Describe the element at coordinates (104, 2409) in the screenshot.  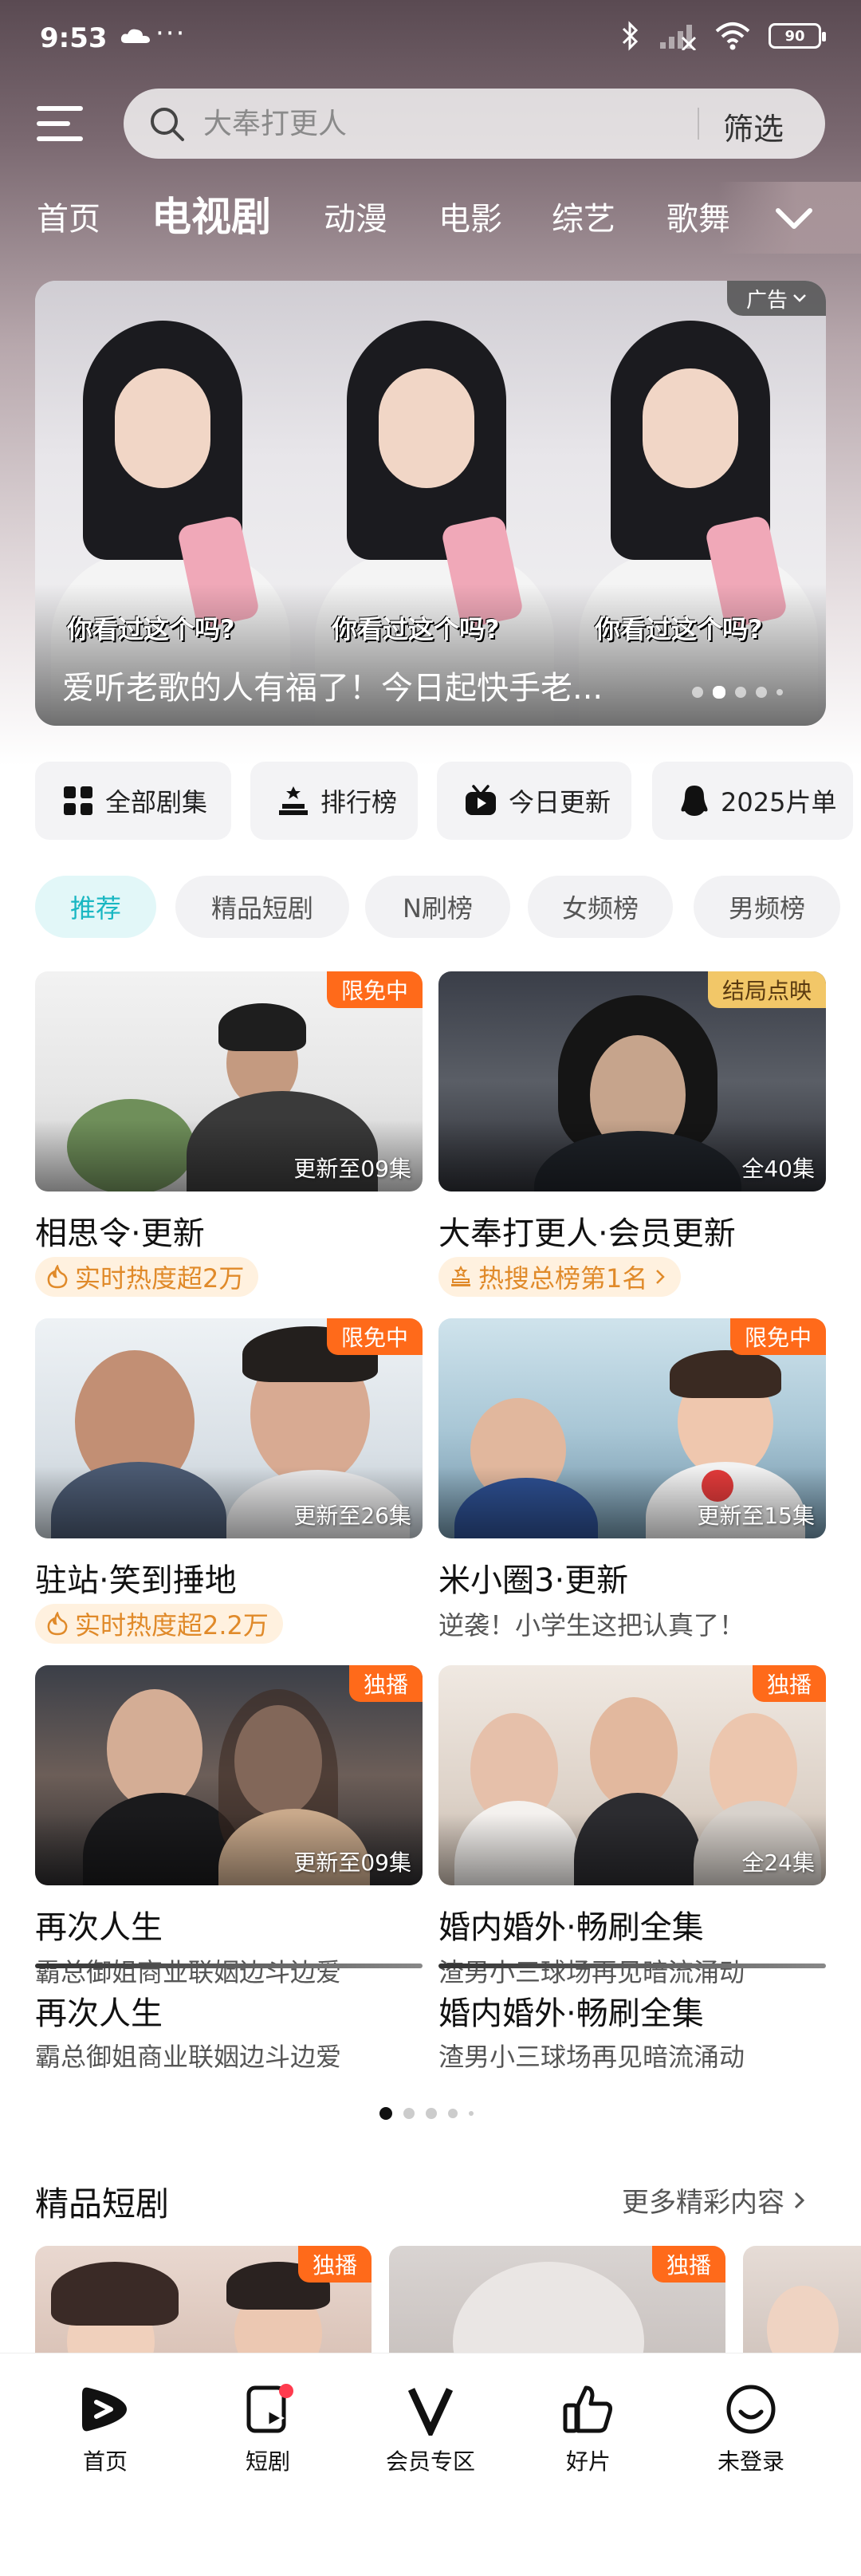
I see `play-logo-icon` at that location.